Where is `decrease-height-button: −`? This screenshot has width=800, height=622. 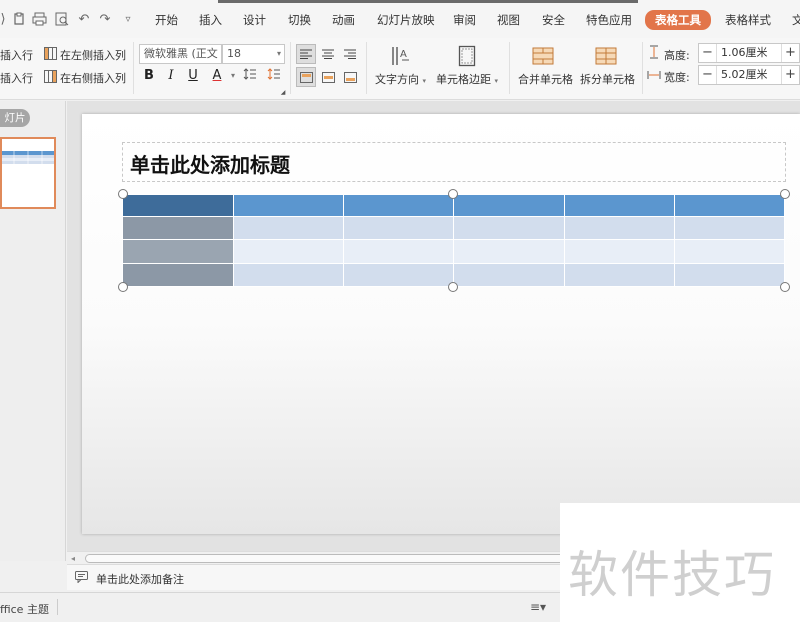 decrease-height-button: − is located at coordinates (708, 53).